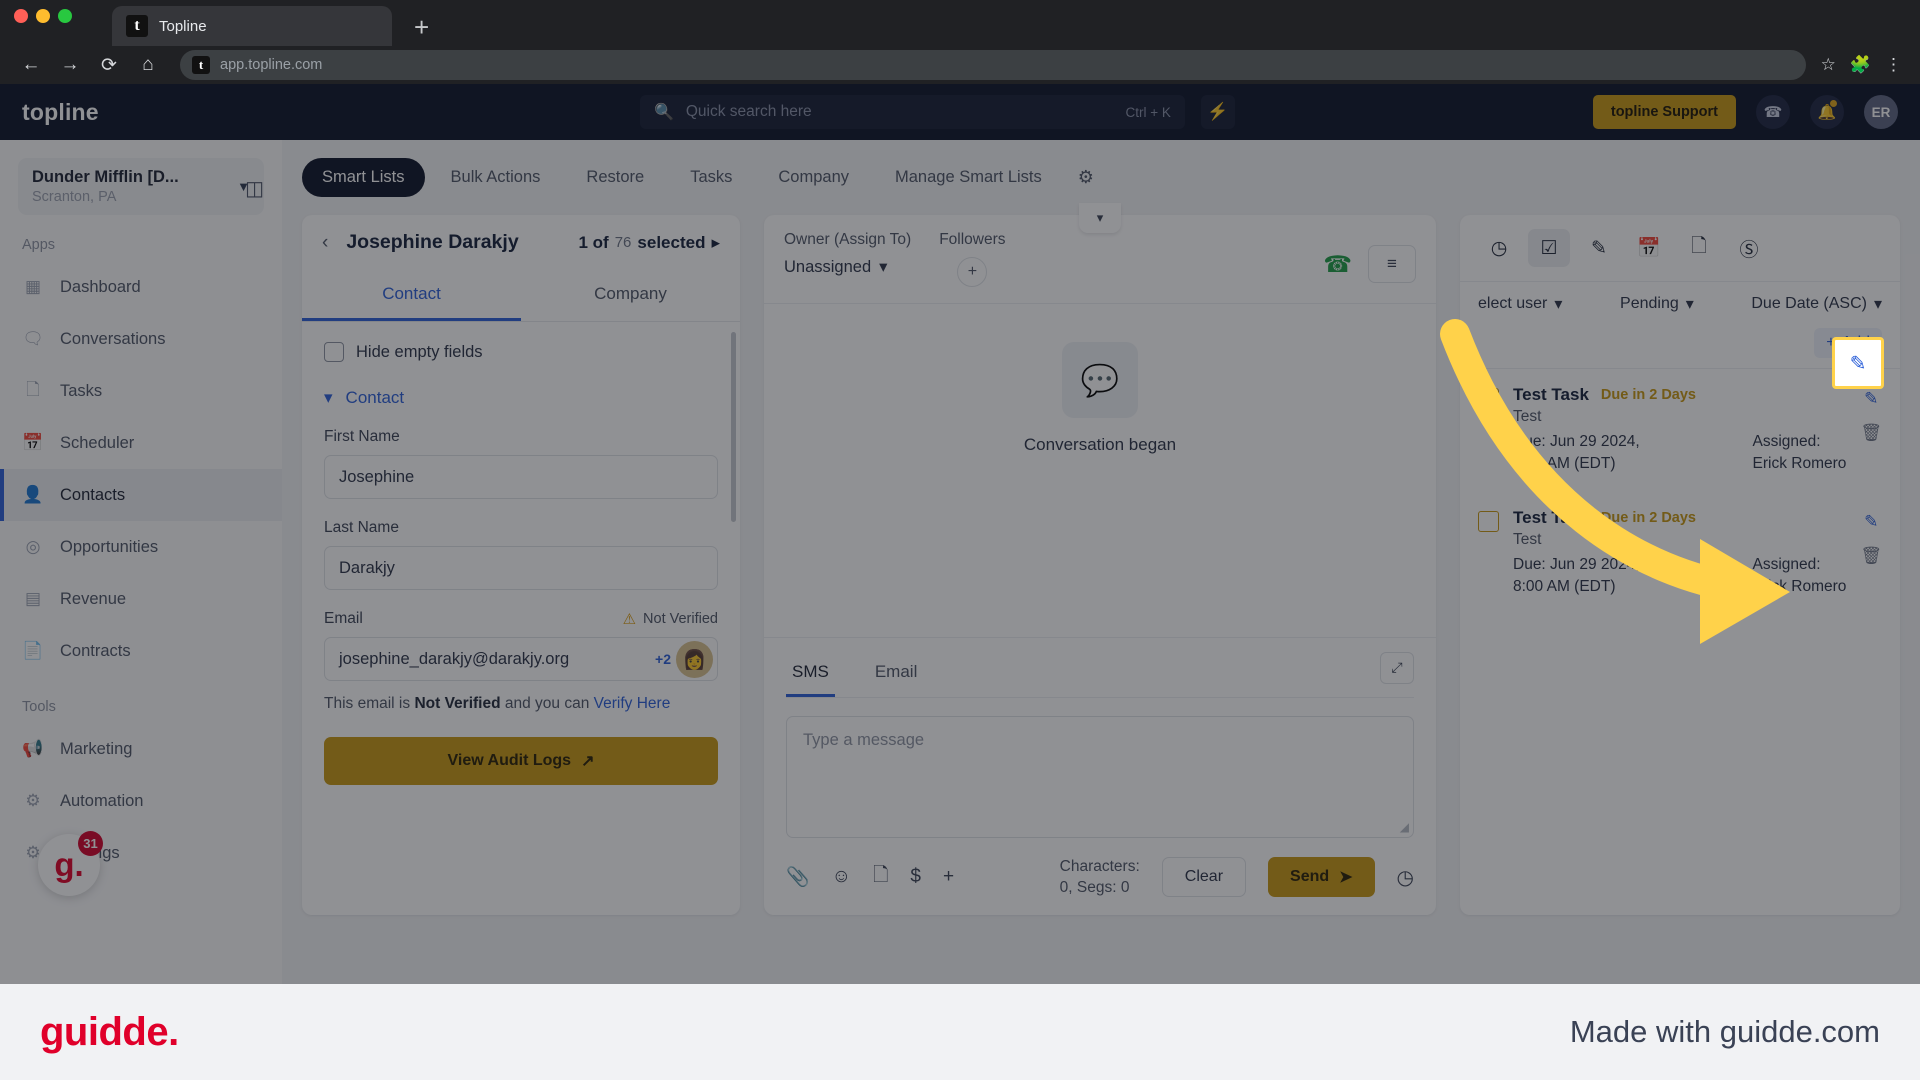 Image resolution: width=1920 pixels, height=1080 pixels. What do you see at coordinates (1100, 218) in the screenshot?
I see `chevron-down-icon: ▾` at bounding box center [1100, 218].